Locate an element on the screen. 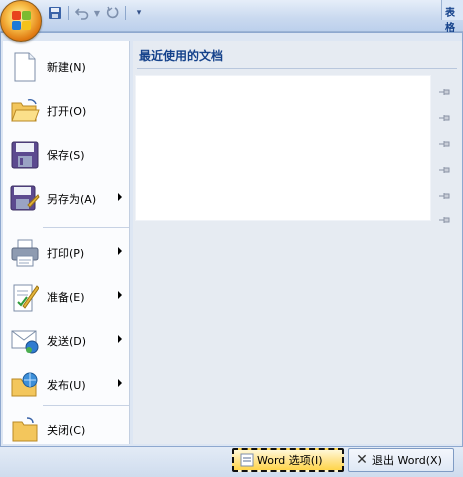 The width and height of the screenshot is (463, 477). ribbon-tab-fragment: 表格 is located at coordinates (452, 17).